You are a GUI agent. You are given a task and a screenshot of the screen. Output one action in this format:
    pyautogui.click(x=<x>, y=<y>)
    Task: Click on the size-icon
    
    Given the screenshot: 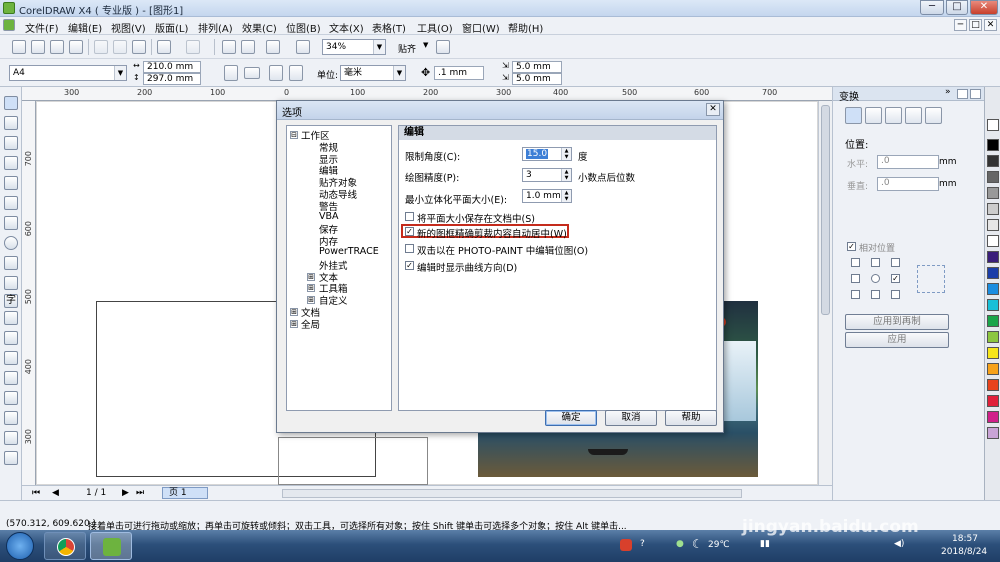 What is the action you would take?
    pyautogui.click(x=913, y=115)
    